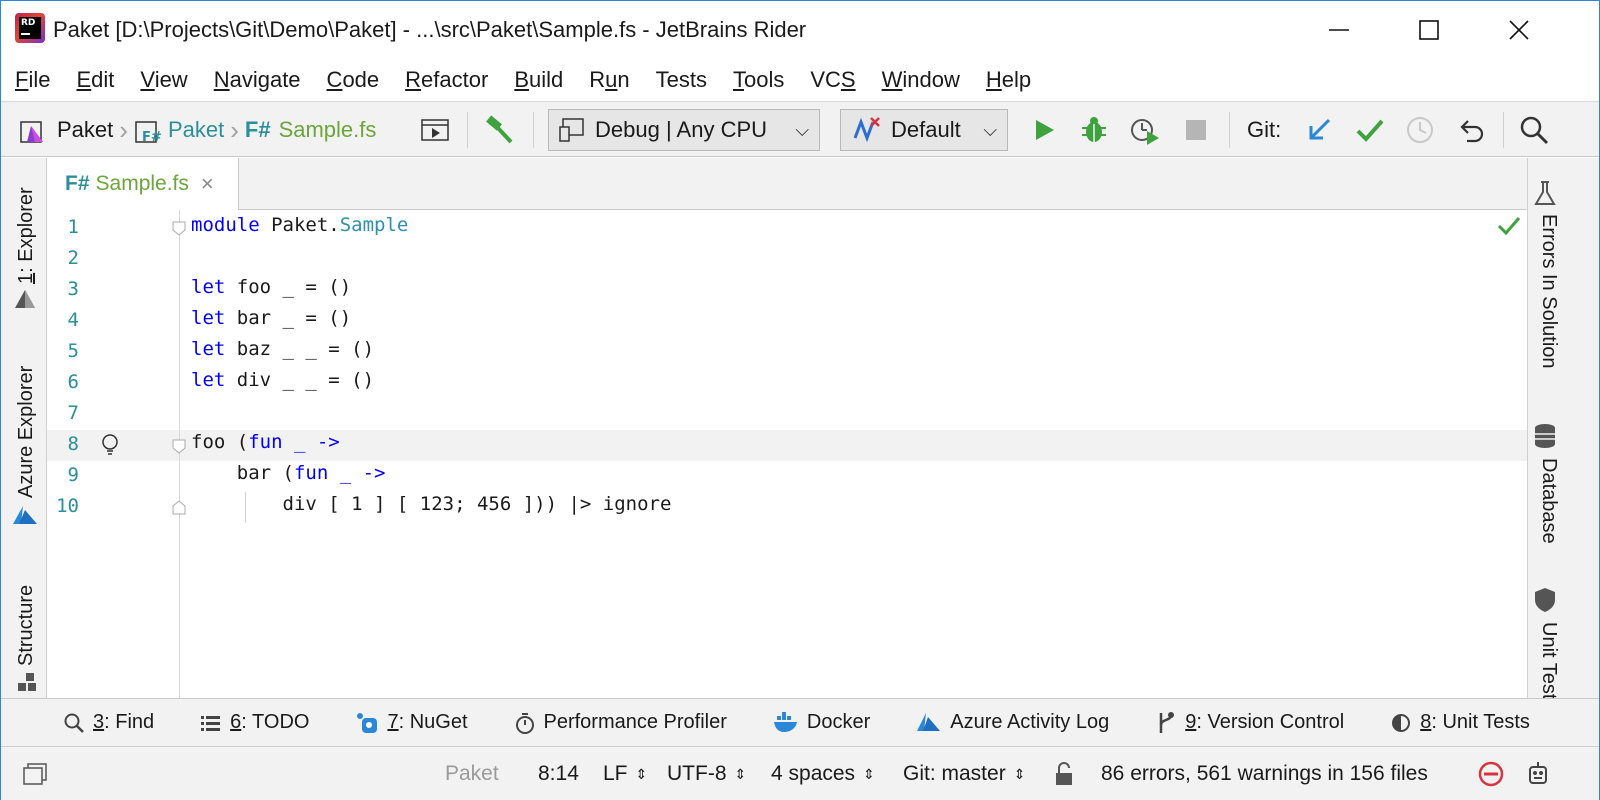 The height and width of the screenshot is (800, 1600). I want to click on tool-window-explorer: 1: Explorer, so click(26, 235).